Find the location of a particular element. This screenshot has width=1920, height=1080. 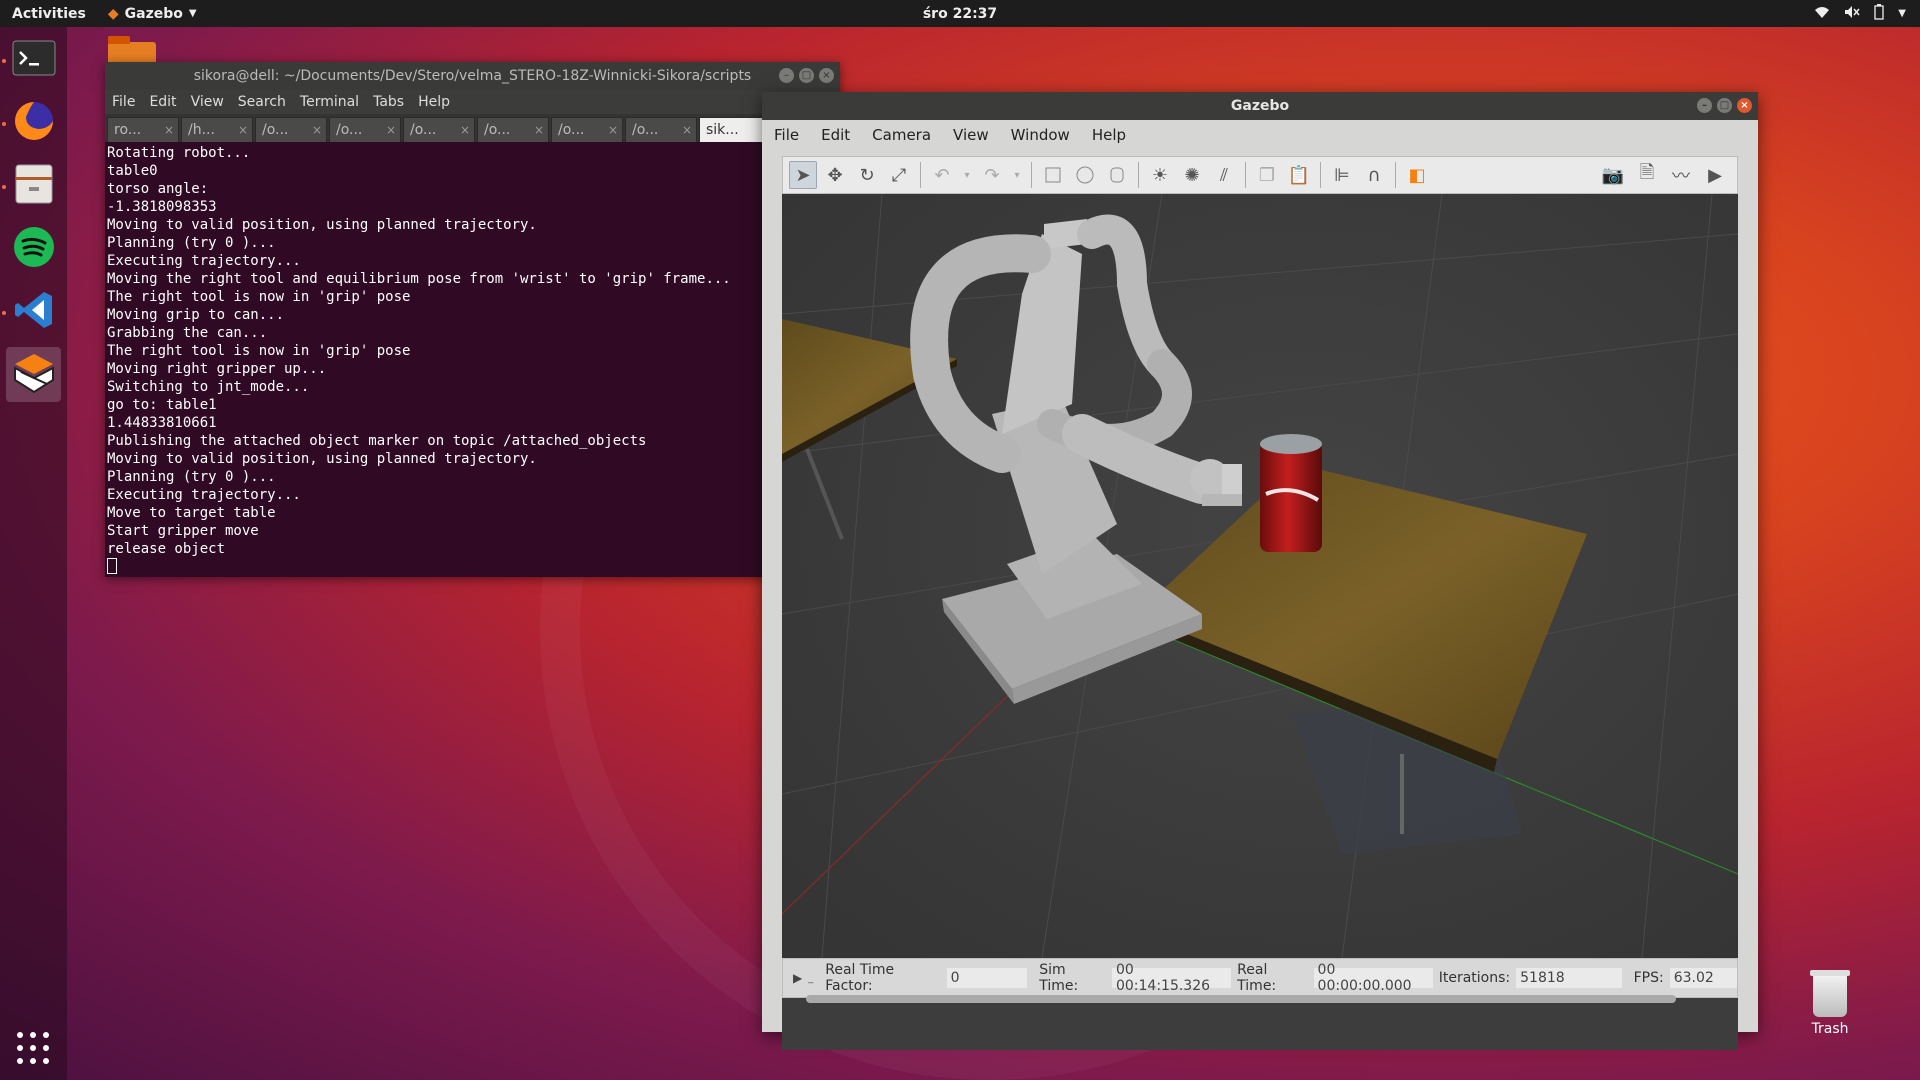

spot-light-icon: ✺ is located at coordinates (1192, 175).